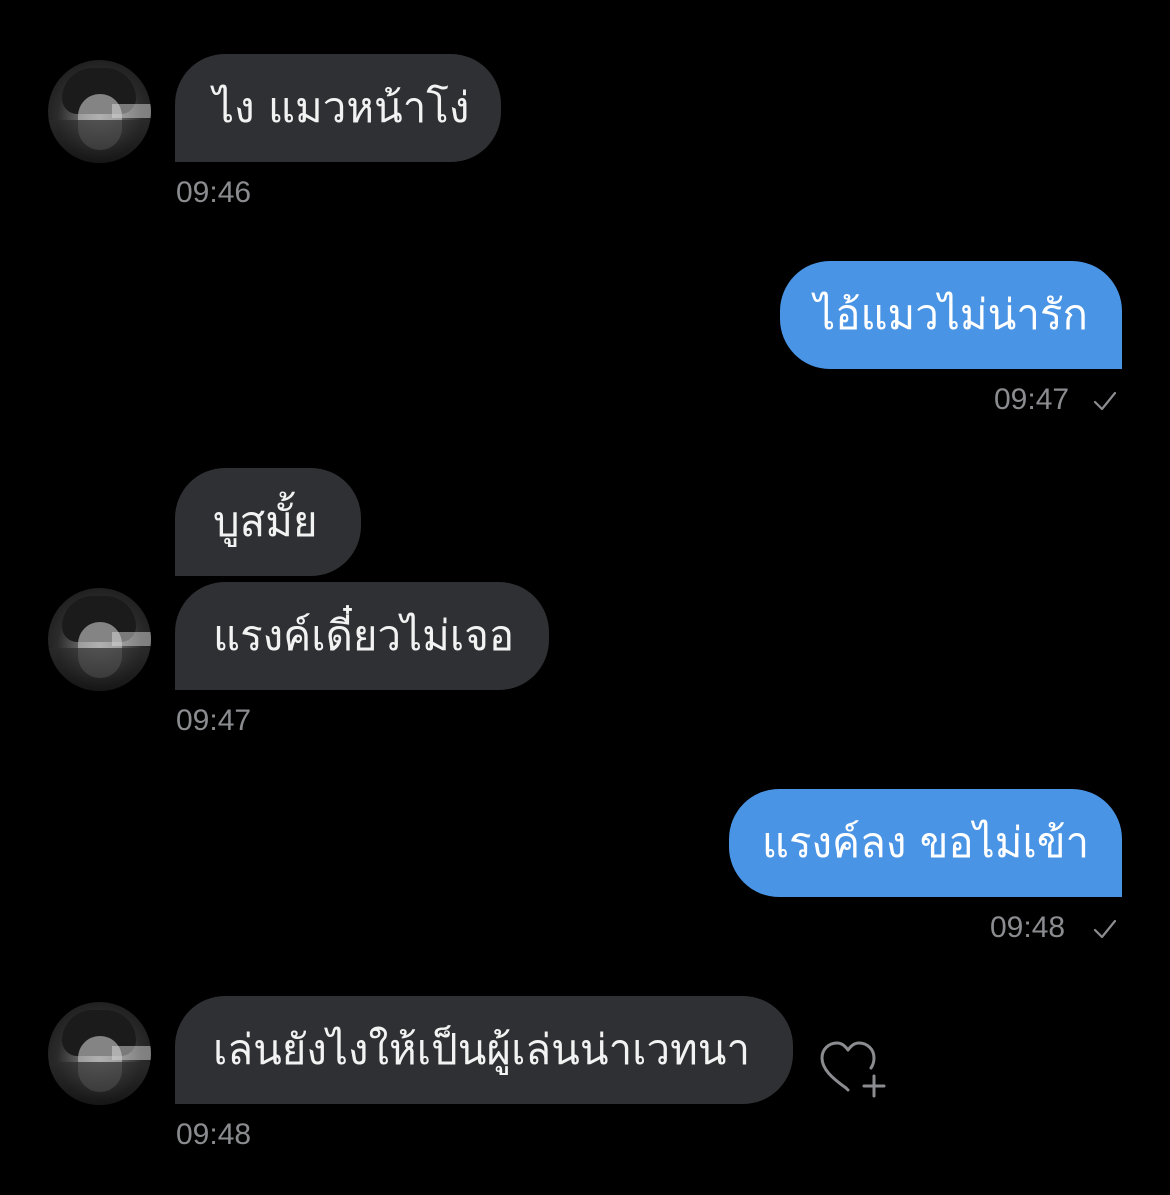  What do you see at coordinates (854, 1069) in the screenshot?
I see `heart-plus-icon` at bounding box center [854, 1069].